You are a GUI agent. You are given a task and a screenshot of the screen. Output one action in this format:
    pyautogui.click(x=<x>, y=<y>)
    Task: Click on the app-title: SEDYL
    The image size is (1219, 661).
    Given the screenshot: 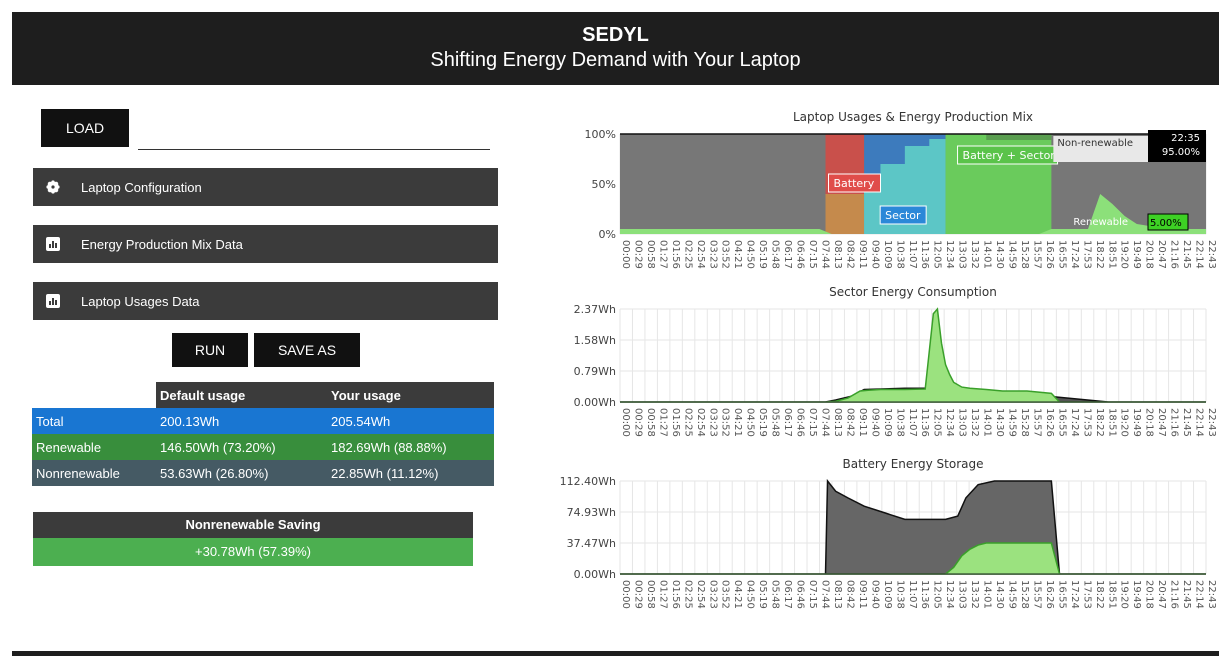 What is the action you would take?
    pyautogui.click(x=615, y=35)
    